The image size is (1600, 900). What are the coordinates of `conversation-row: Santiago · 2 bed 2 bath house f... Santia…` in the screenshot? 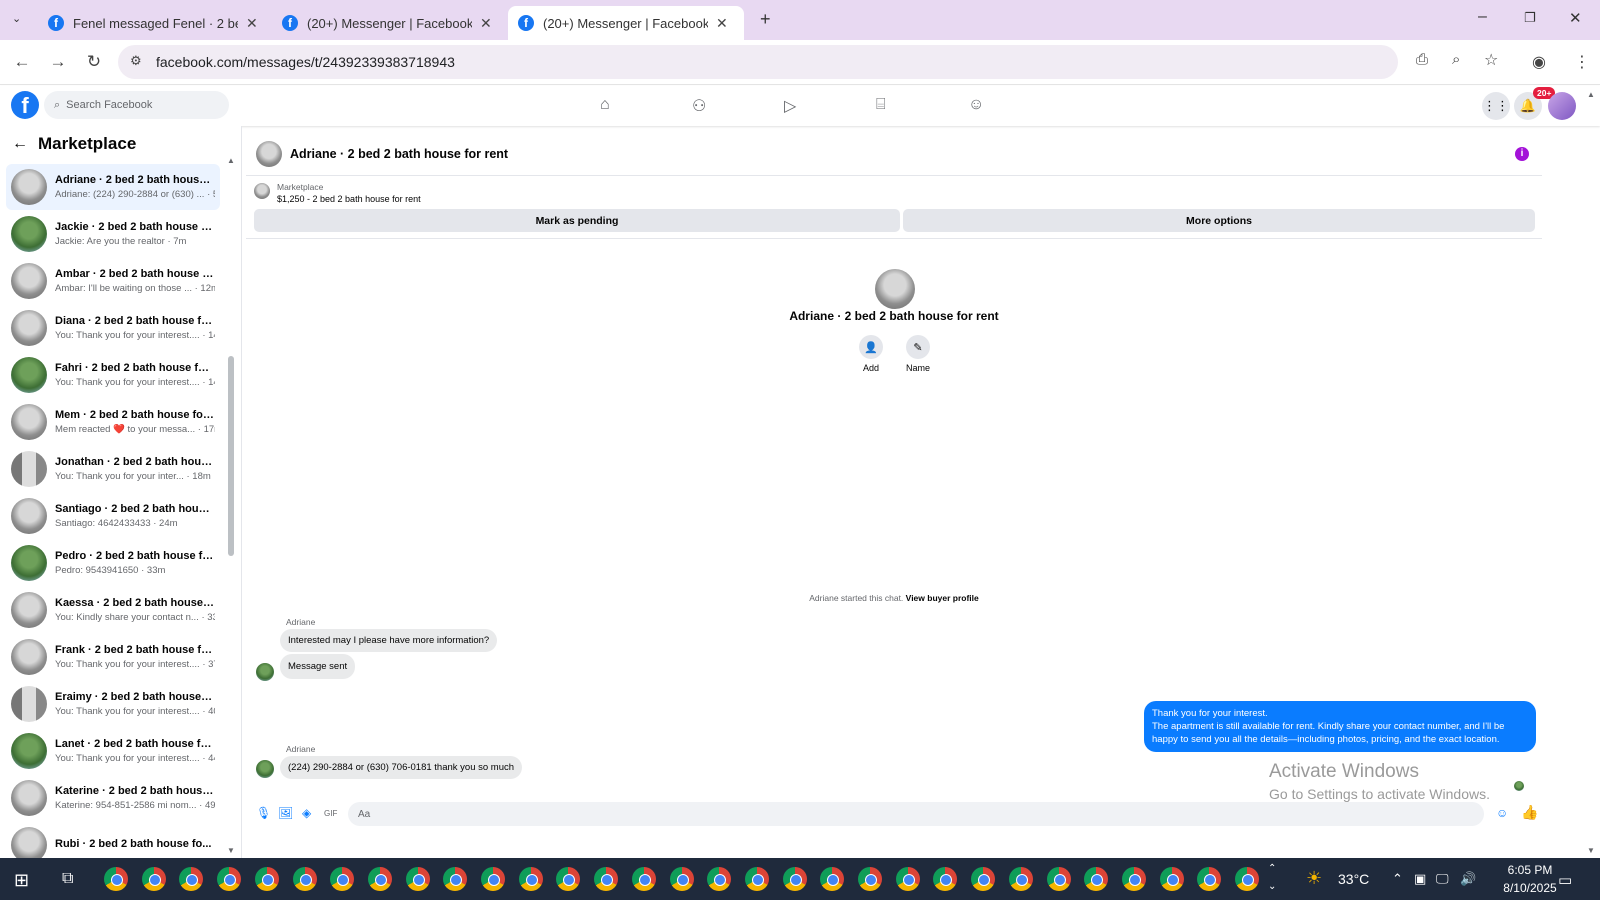 It's located at (113, 516).